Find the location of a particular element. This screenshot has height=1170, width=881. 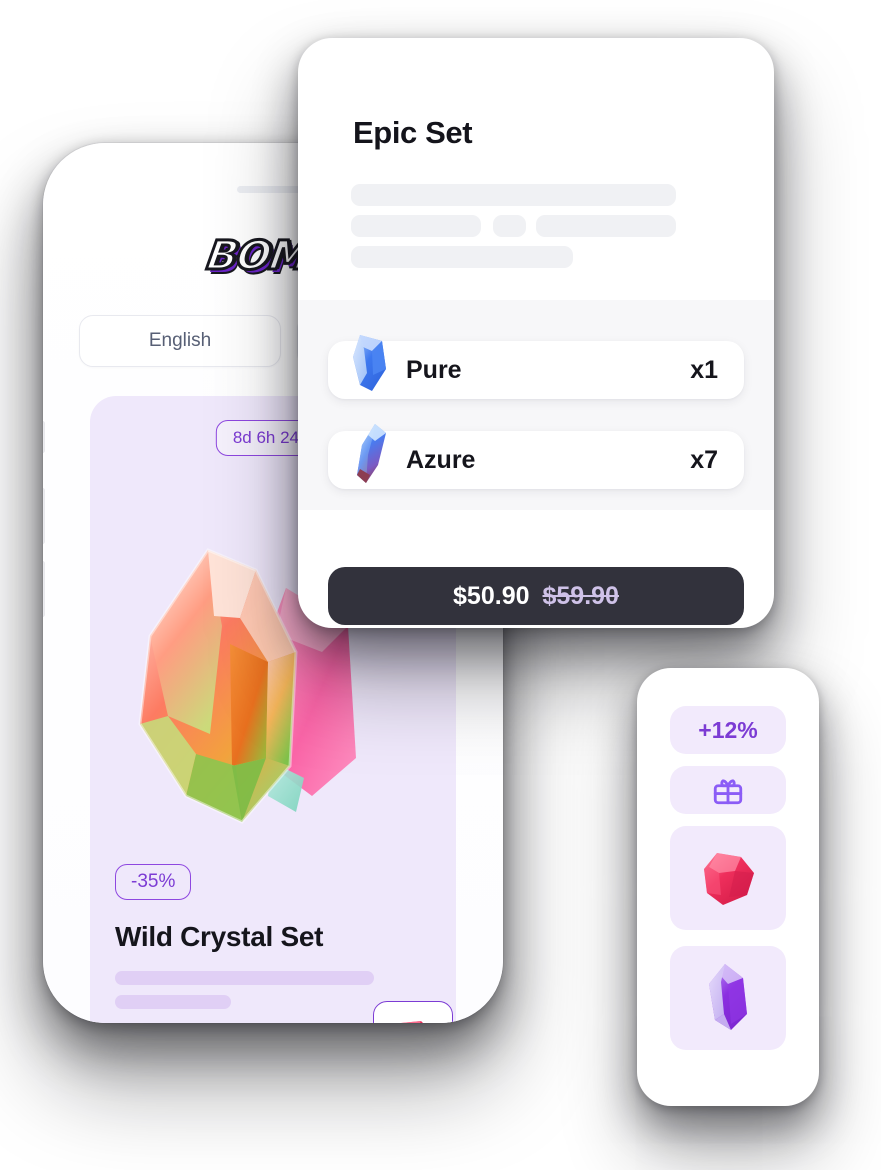

offer-thumbnail is located at coordinates (413, 1012).